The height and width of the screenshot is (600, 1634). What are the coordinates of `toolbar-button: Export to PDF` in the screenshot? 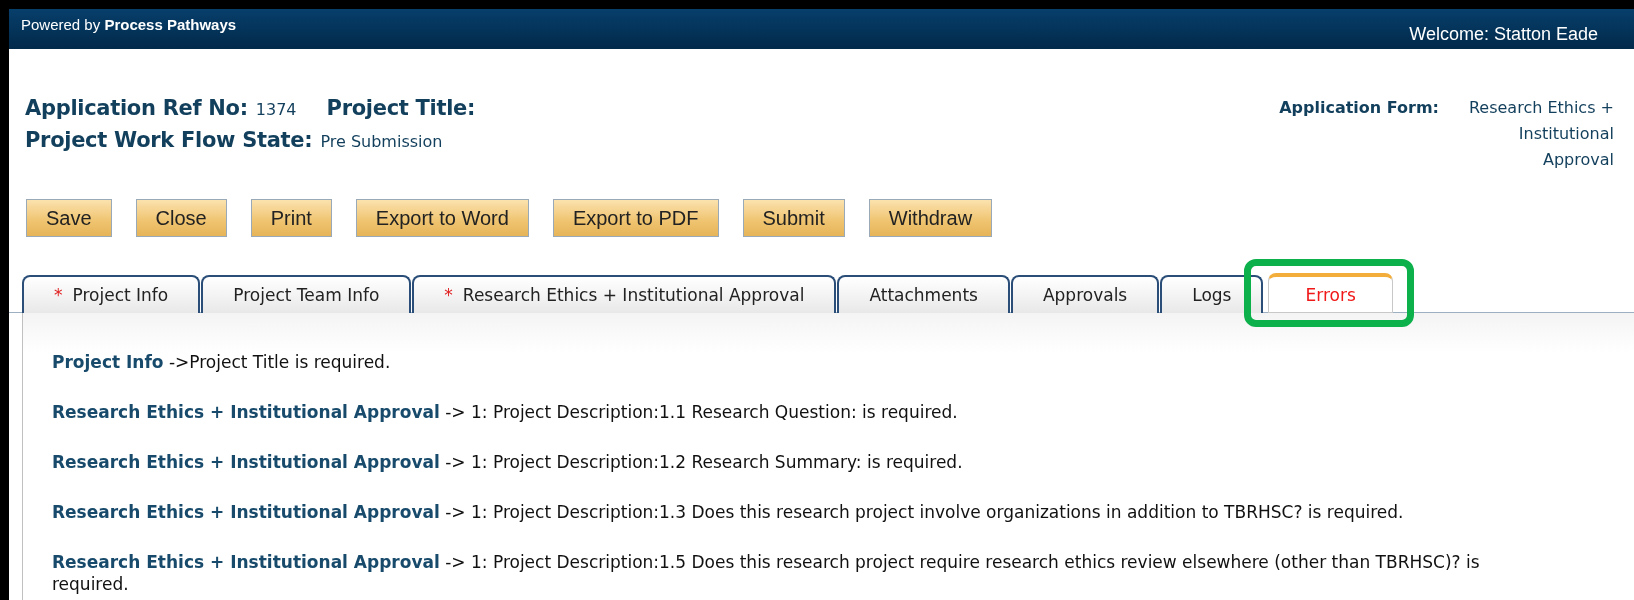 It's located at (635, 218).